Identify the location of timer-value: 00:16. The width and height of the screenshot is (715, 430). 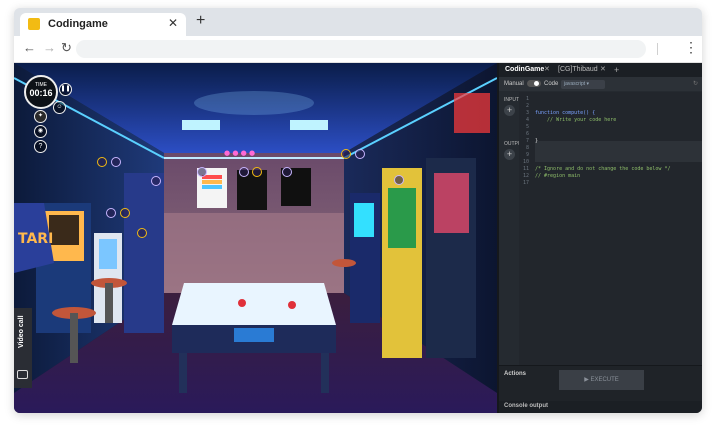
(41, 93).